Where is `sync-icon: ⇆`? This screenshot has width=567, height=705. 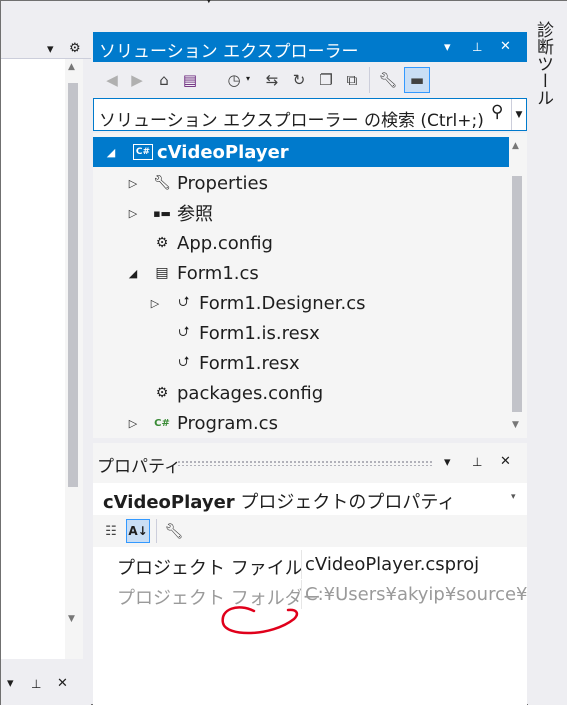 sync-icon: ⇆ is located at coordinates (272, 80).